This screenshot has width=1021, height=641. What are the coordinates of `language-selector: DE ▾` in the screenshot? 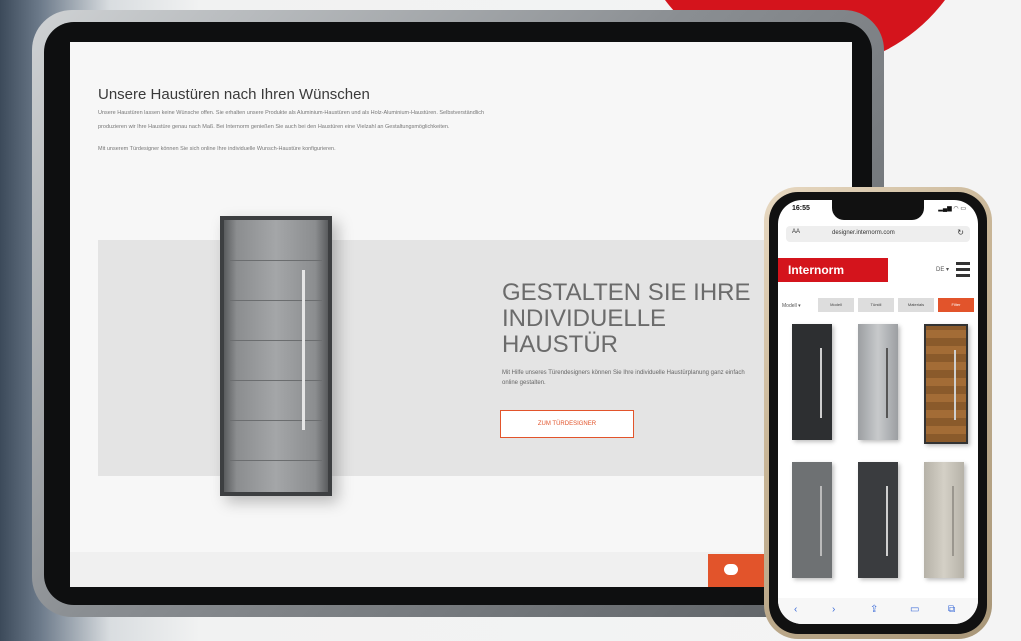 It's located at (942, 269).